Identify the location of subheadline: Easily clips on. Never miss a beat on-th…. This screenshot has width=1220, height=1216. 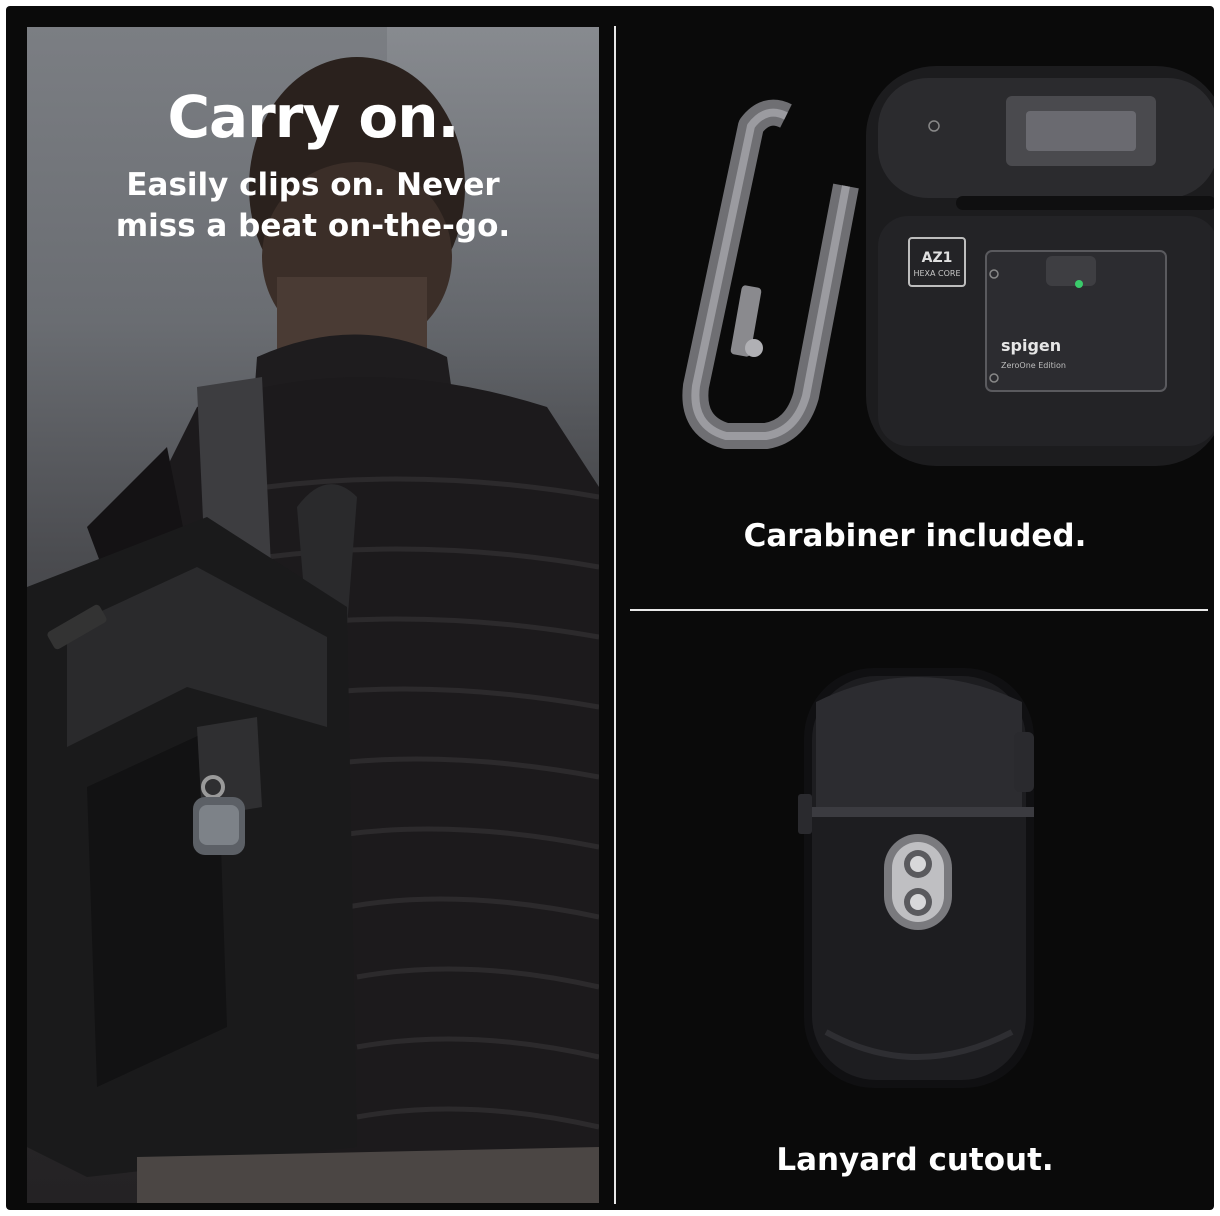
(313, 206).